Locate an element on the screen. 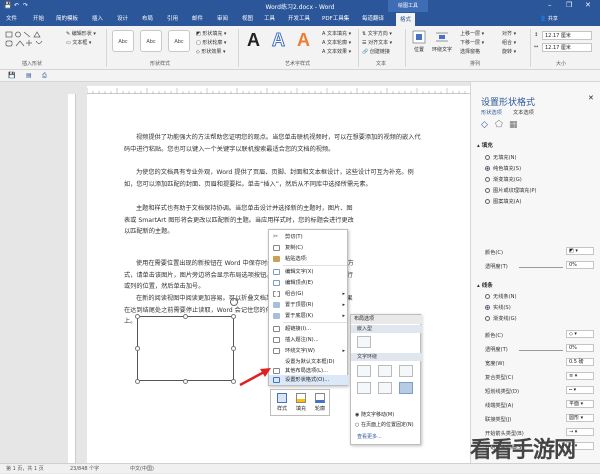  line-transparency-slider is located at coordinates (541, 350).